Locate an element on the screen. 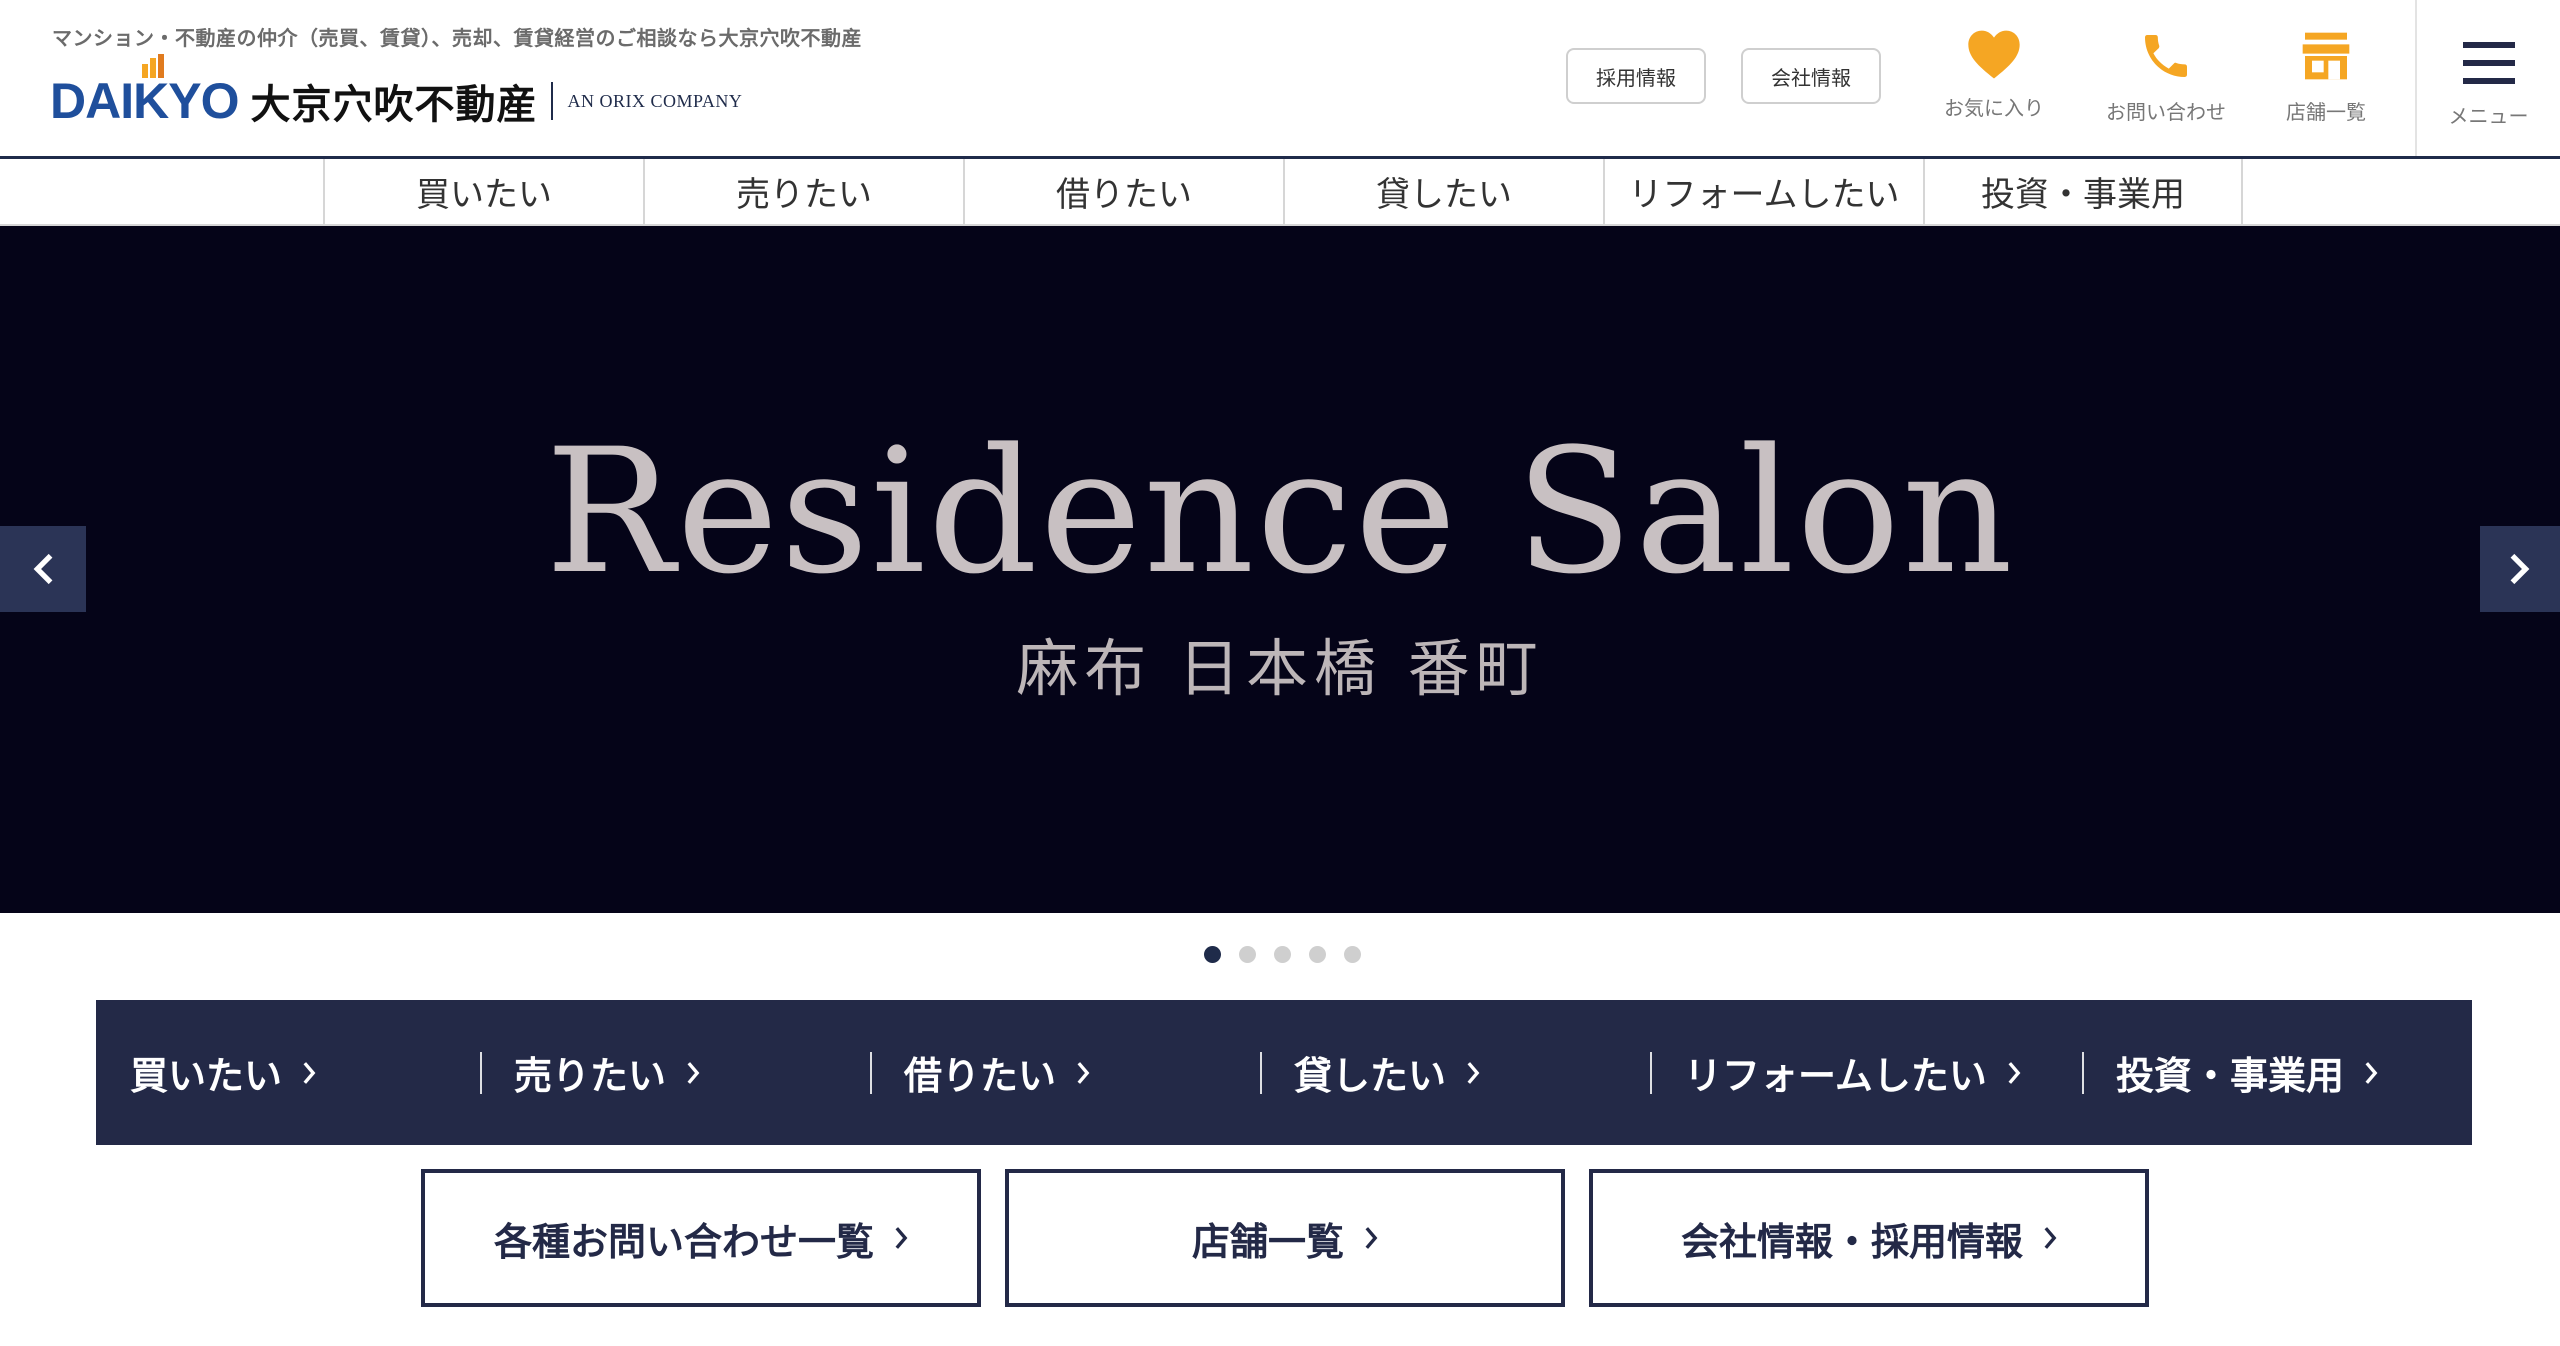  chevron-left-icon is located at coordinates (43, 569).